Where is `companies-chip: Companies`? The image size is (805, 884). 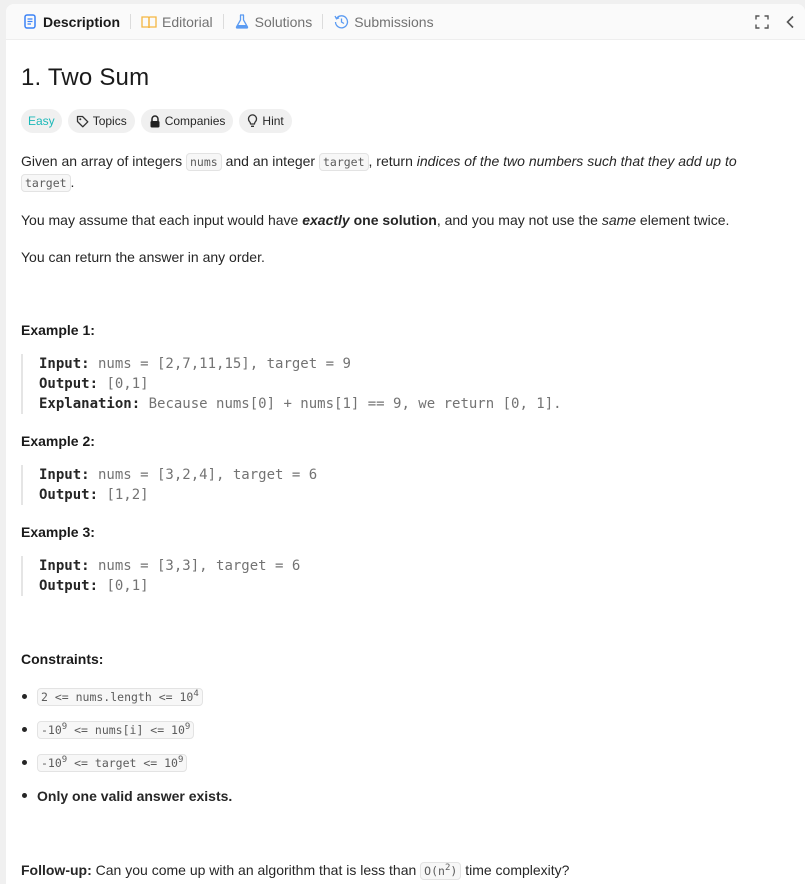
companies-chip: Companies is located at coordinates (187, 121).